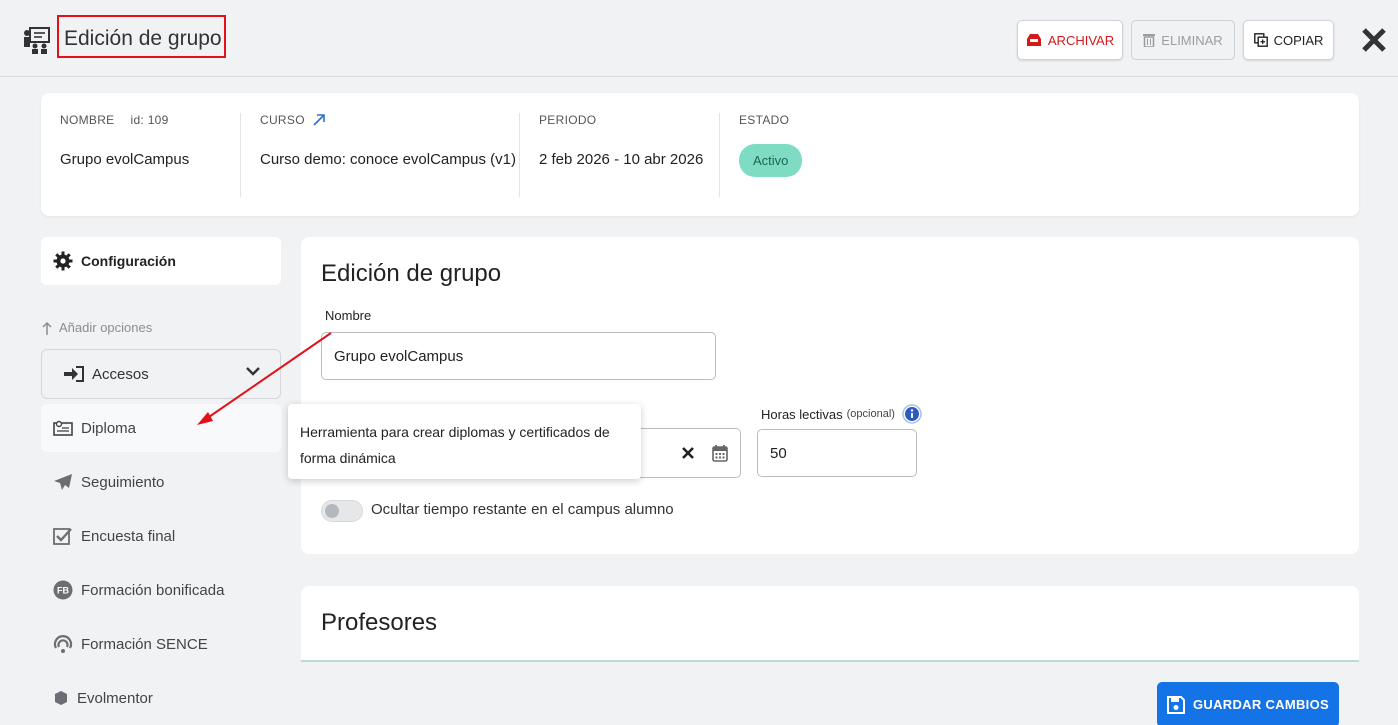  I want to click on nombre-field-label: Nombre, so click(348, 315).